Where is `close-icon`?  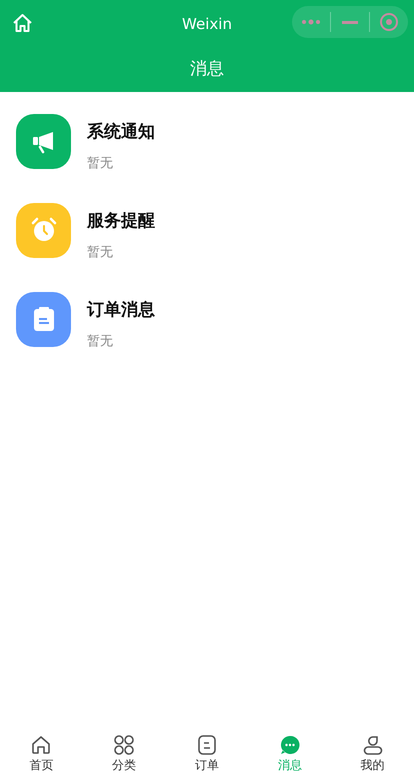
close-icon is located at coordinates (389, 22).